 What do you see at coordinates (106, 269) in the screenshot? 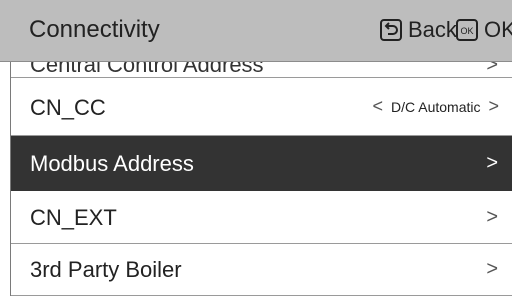
I see `list-item-label: 3rd Party Boiler` at bounding box center [106, 269].